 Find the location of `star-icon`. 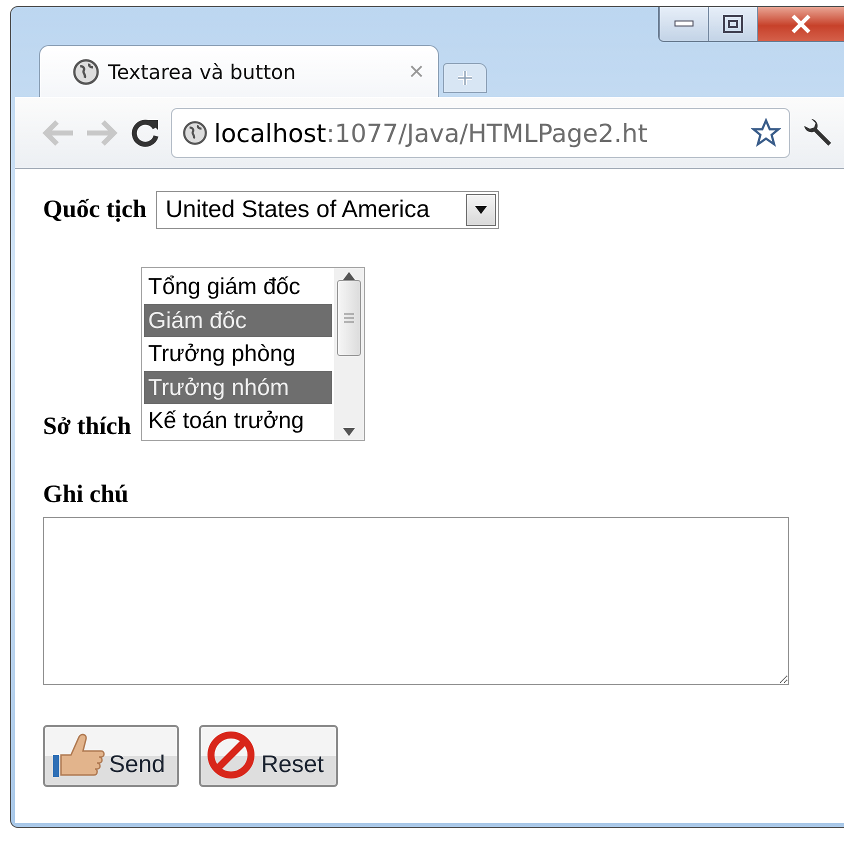

star-icon is located at coordinates (766, 133).